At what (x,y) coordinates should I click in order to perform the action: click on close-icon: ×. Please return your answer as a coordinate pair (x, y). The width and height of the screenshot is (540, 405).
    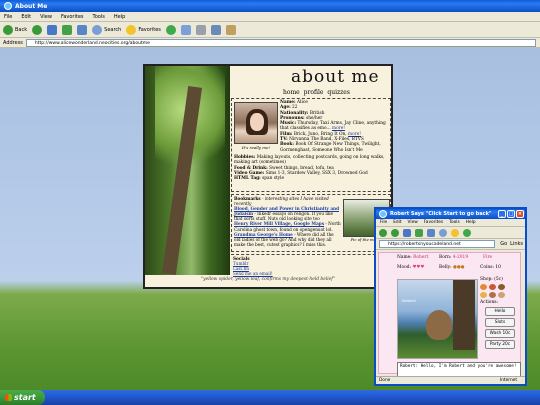
    Looking at the image, I should click on (520, 214).